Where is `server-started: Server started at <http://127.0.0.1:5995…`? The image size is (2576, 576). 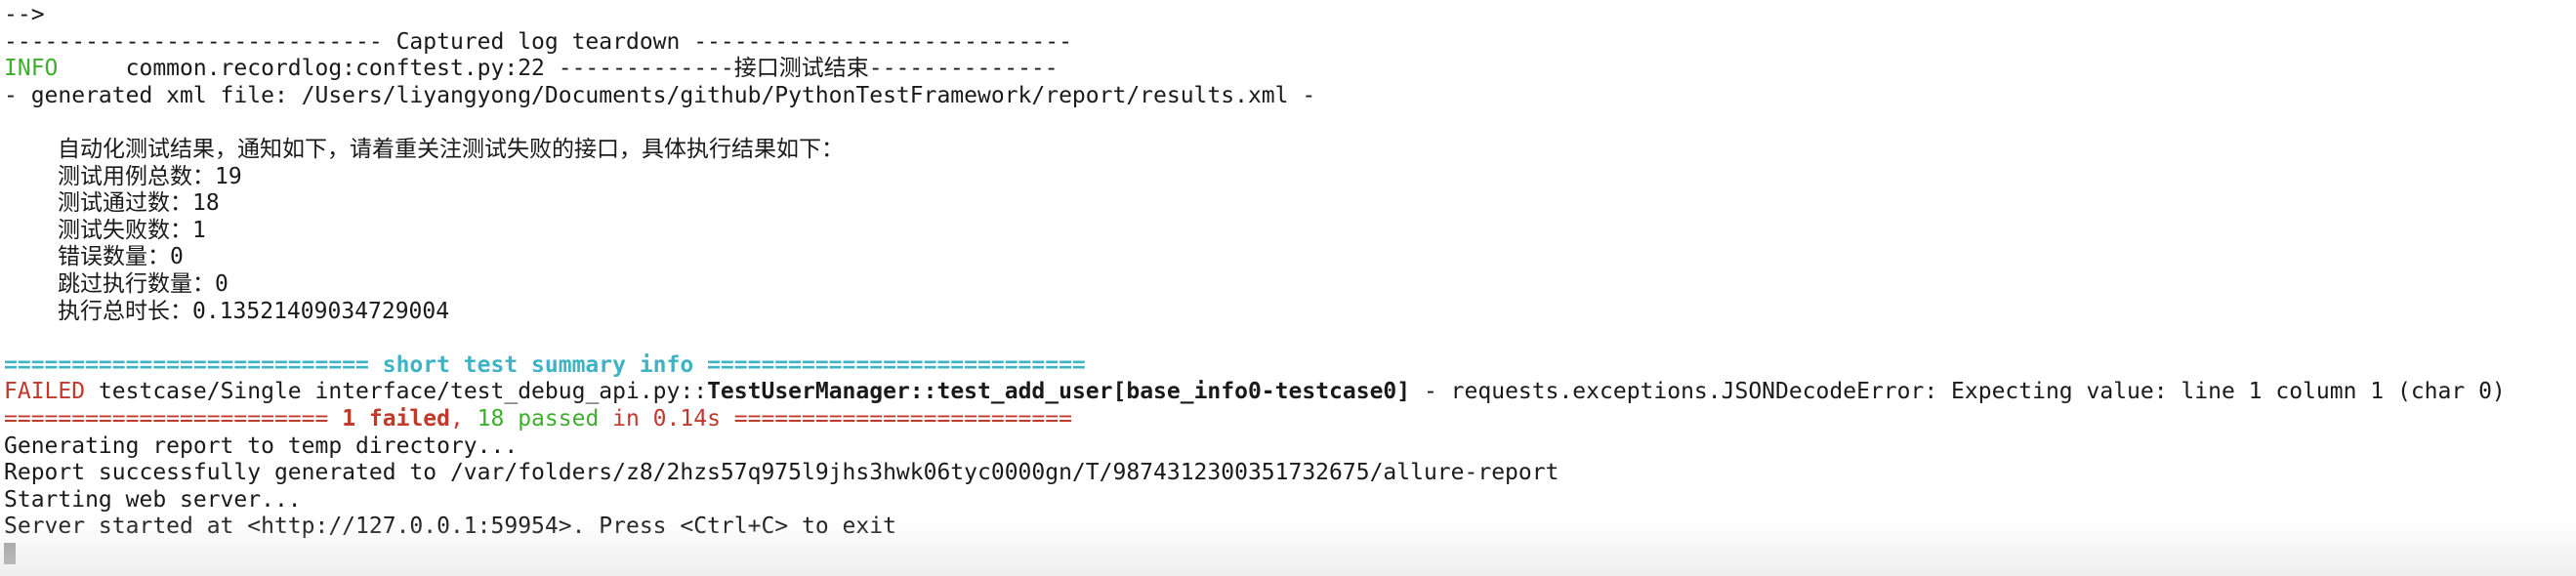 server-started: Server started at <http://127.0.0.1:5995… is located at coordinates (450, 527).